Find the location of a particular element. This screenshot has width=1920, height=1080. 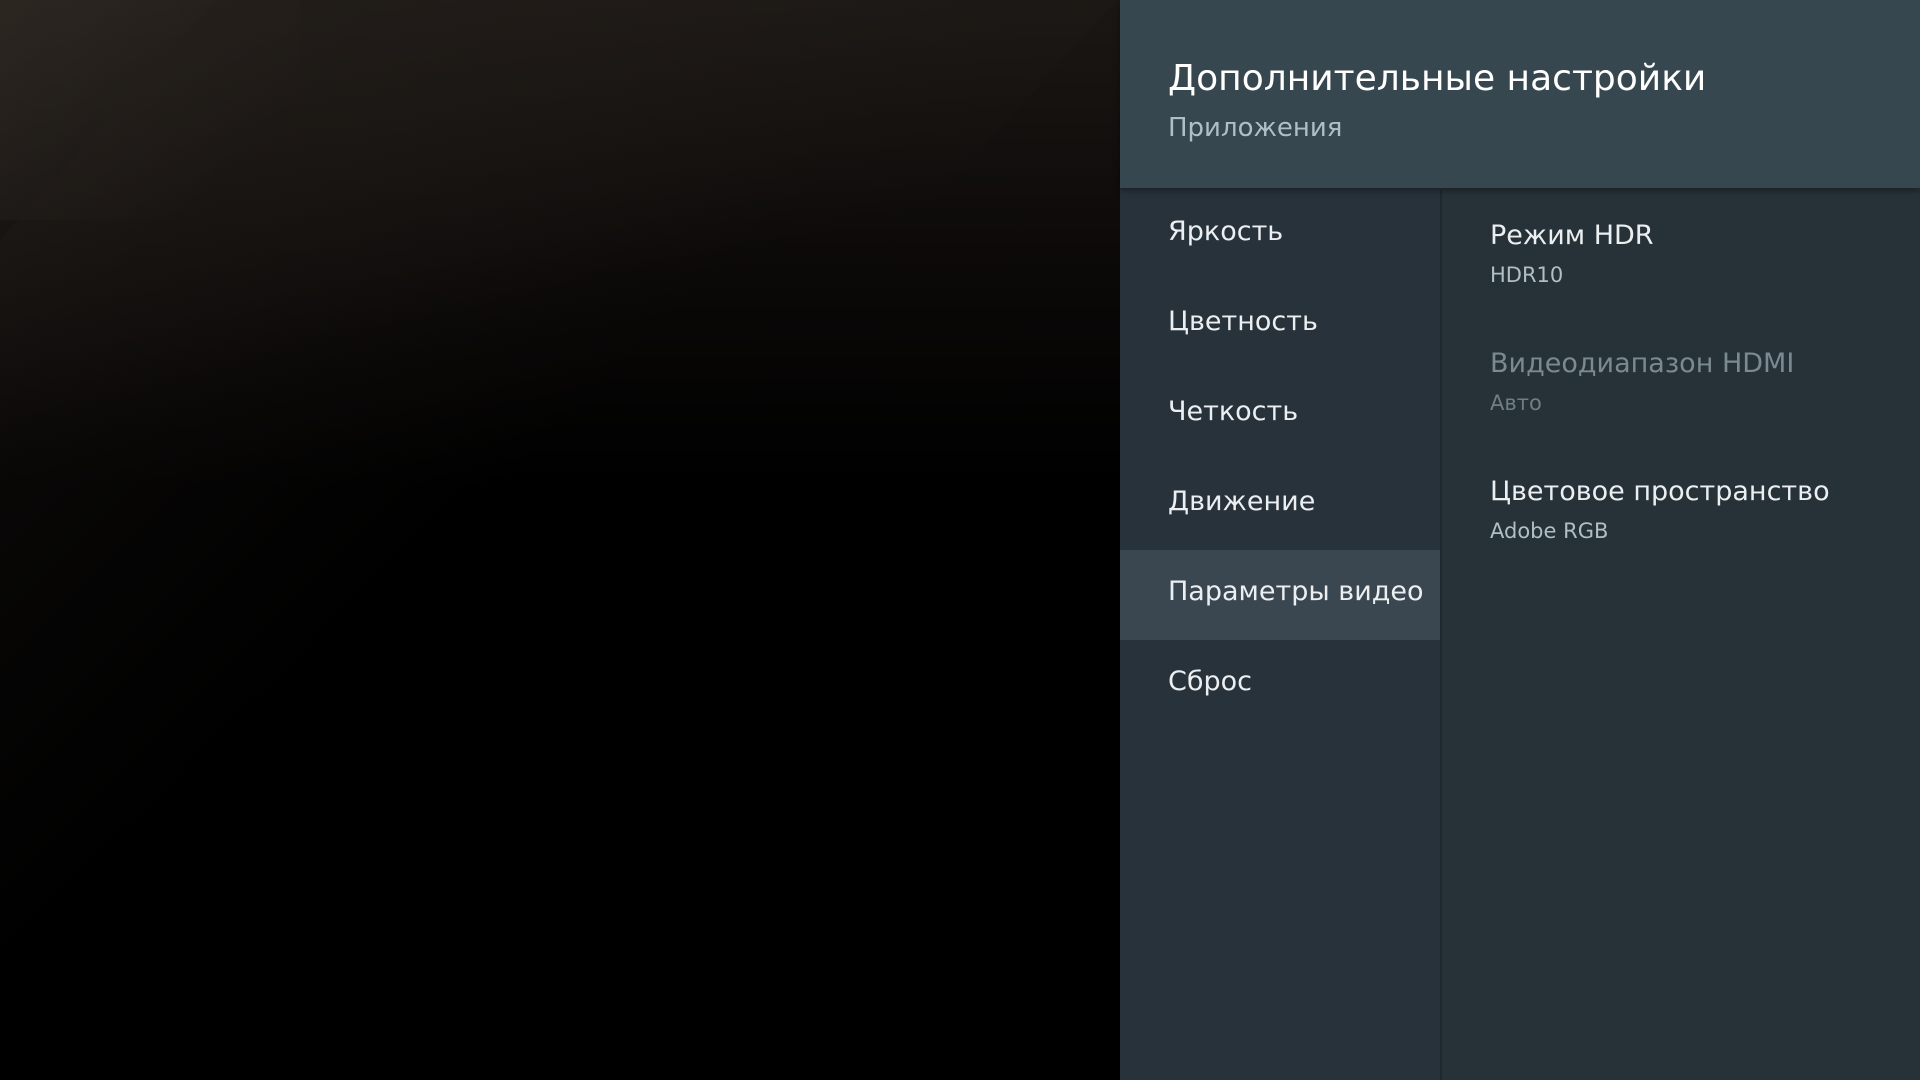

page-subtitle: Приложения is located at coordinates (1255, 128).